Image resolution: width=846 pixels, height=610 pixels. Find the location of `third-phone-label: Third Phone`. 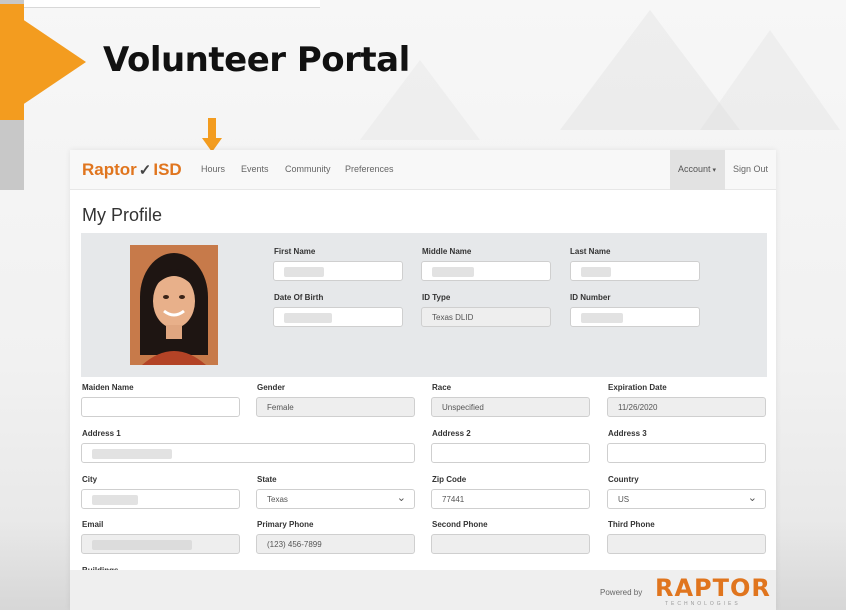

third-phone-label: Third Phone is located at coordinates (631, 524).